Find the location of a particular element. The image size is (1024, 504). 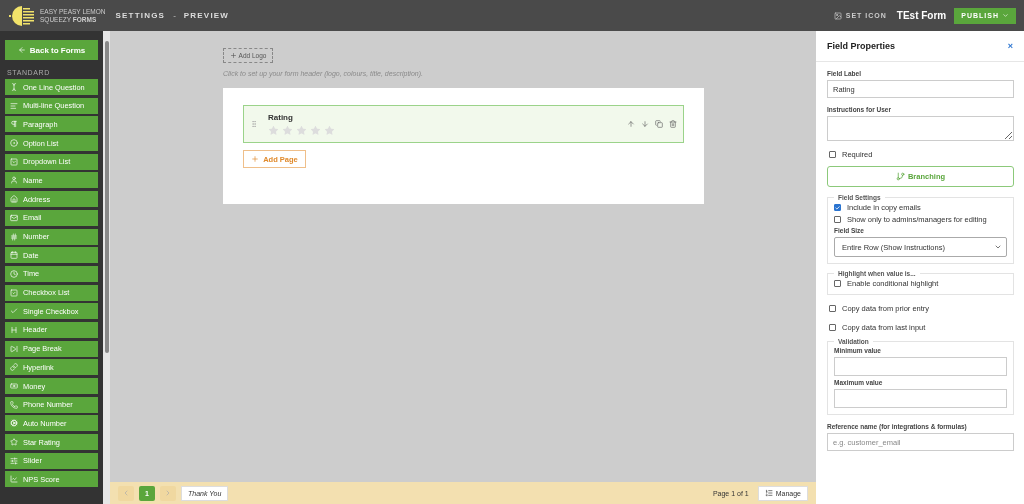

heading-icon is located at coordinates (14, 329).